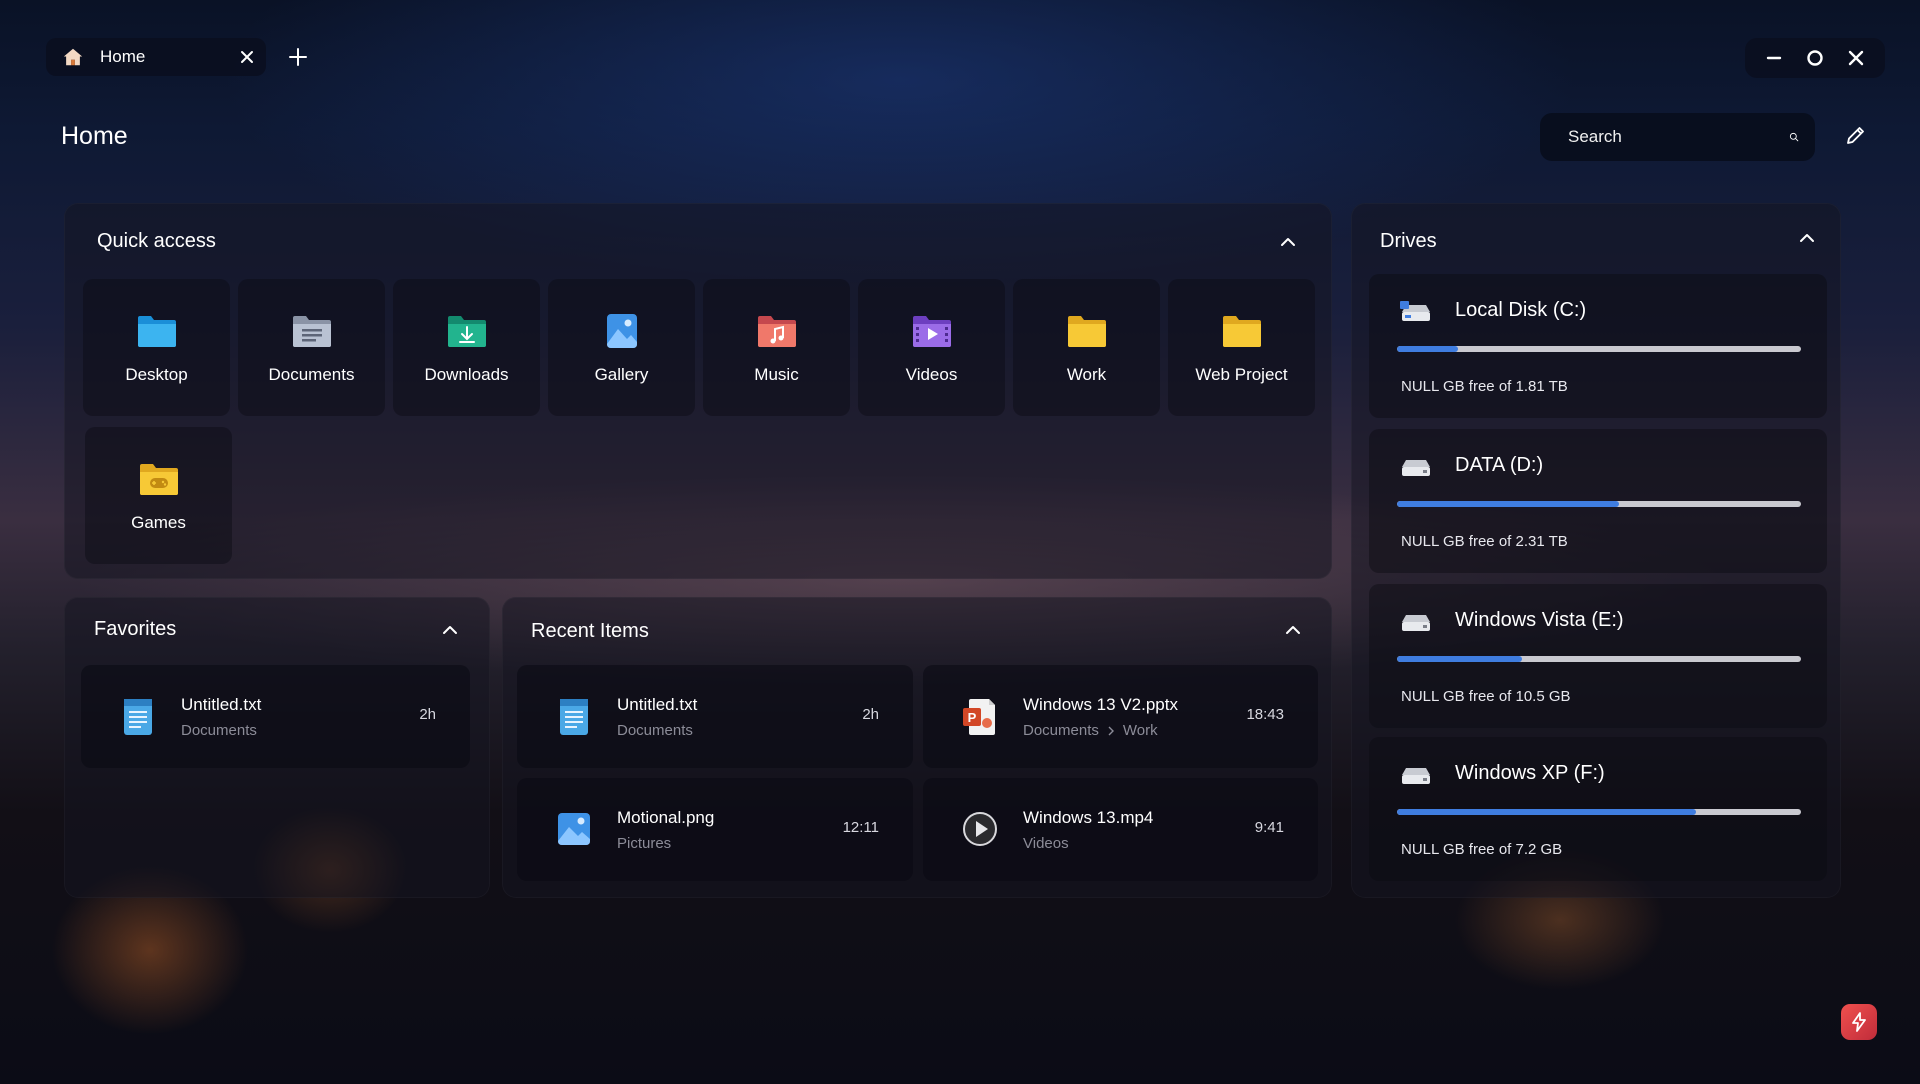  Describe the element at coordinates (715, 716) in the screenshot. I see `recent-item: Untitled.txt Documents 2h` at that location.